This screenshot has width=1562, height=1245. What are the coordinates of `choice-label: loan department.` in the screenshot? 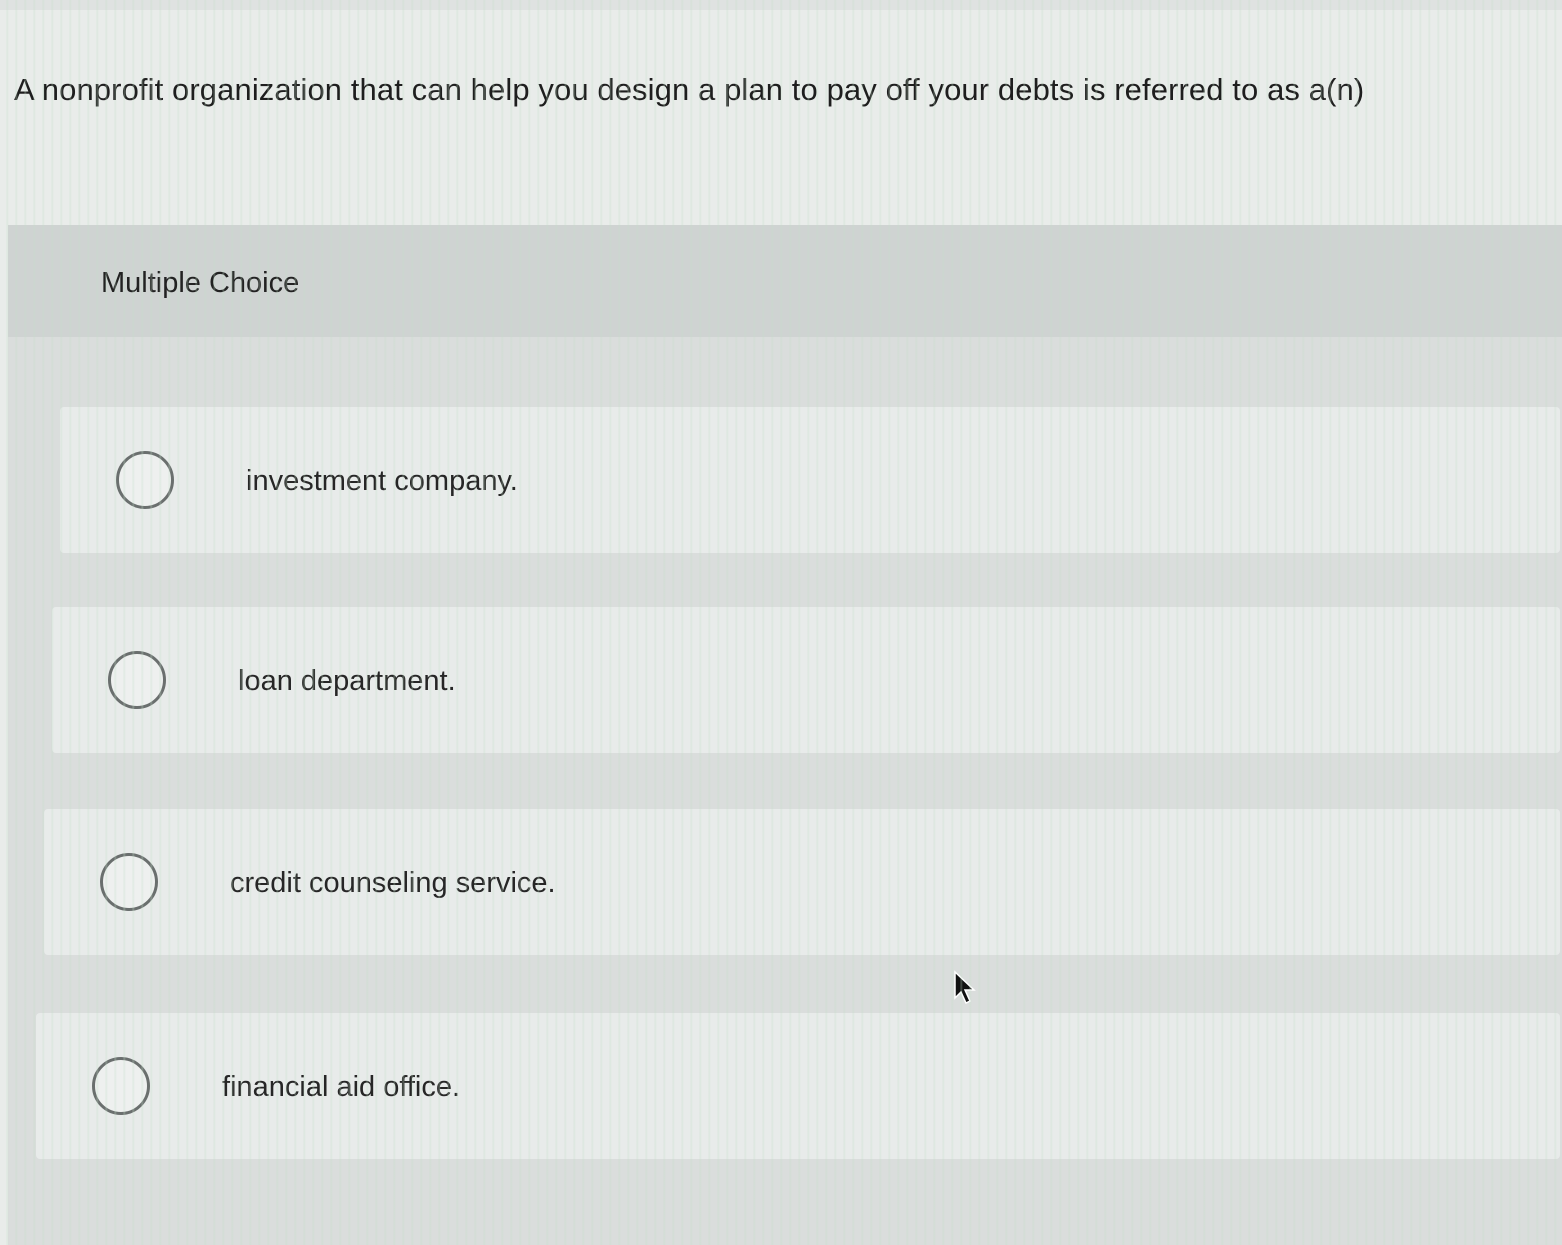 It's located at (347, 681).